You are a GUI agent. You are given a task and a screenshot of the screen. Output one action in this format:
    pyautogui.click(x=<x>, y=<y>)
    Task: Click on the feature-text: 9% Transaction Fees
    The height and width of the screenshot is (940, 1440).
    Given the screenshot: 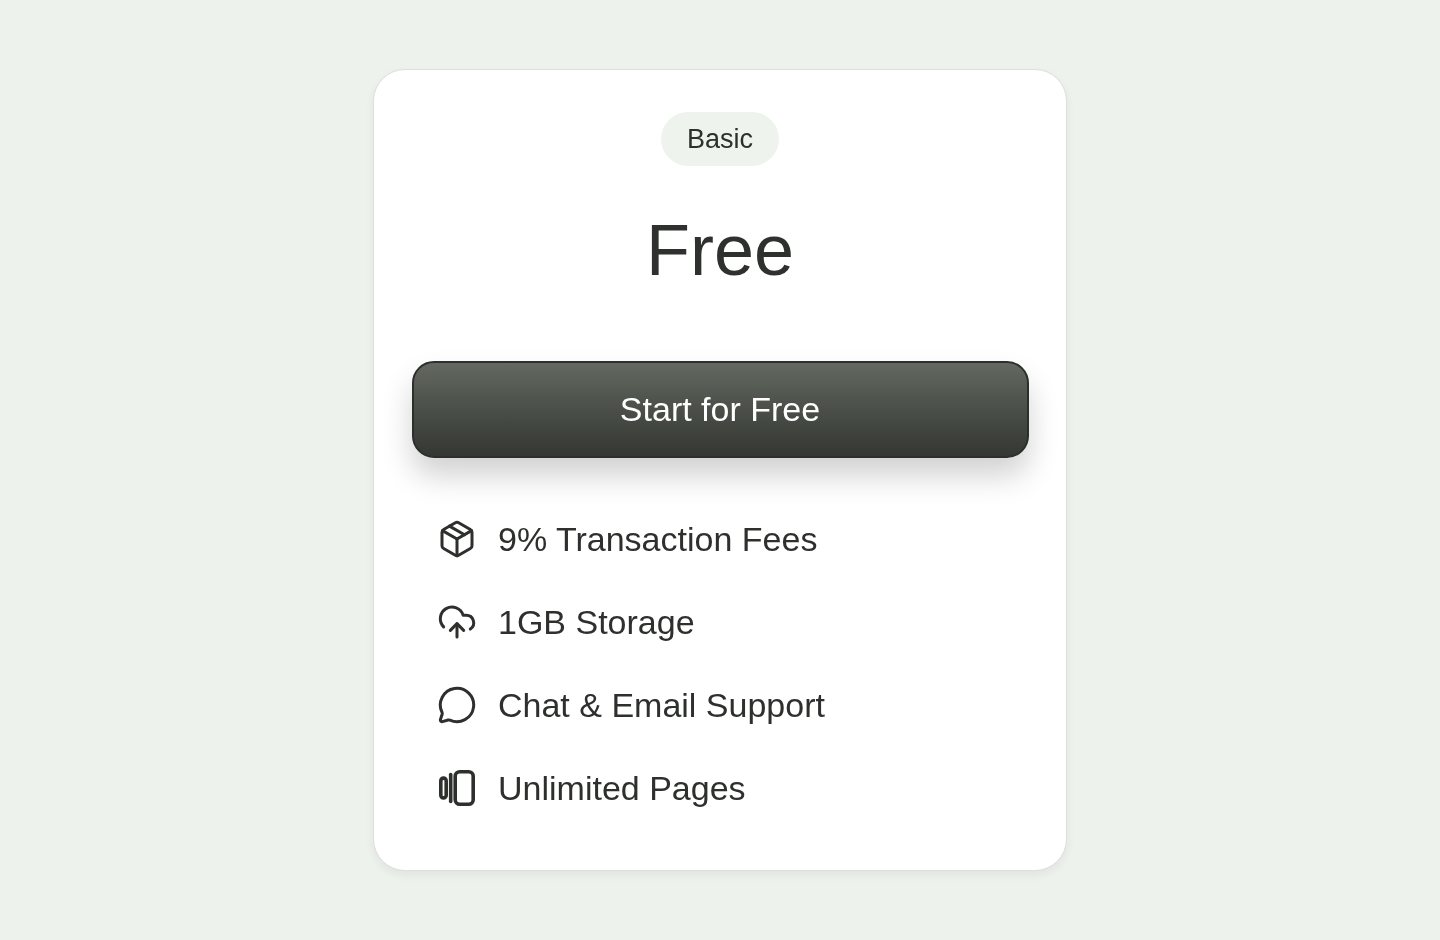 What is the action you would take?
    pyautogui.click(x=658, y=539)
    